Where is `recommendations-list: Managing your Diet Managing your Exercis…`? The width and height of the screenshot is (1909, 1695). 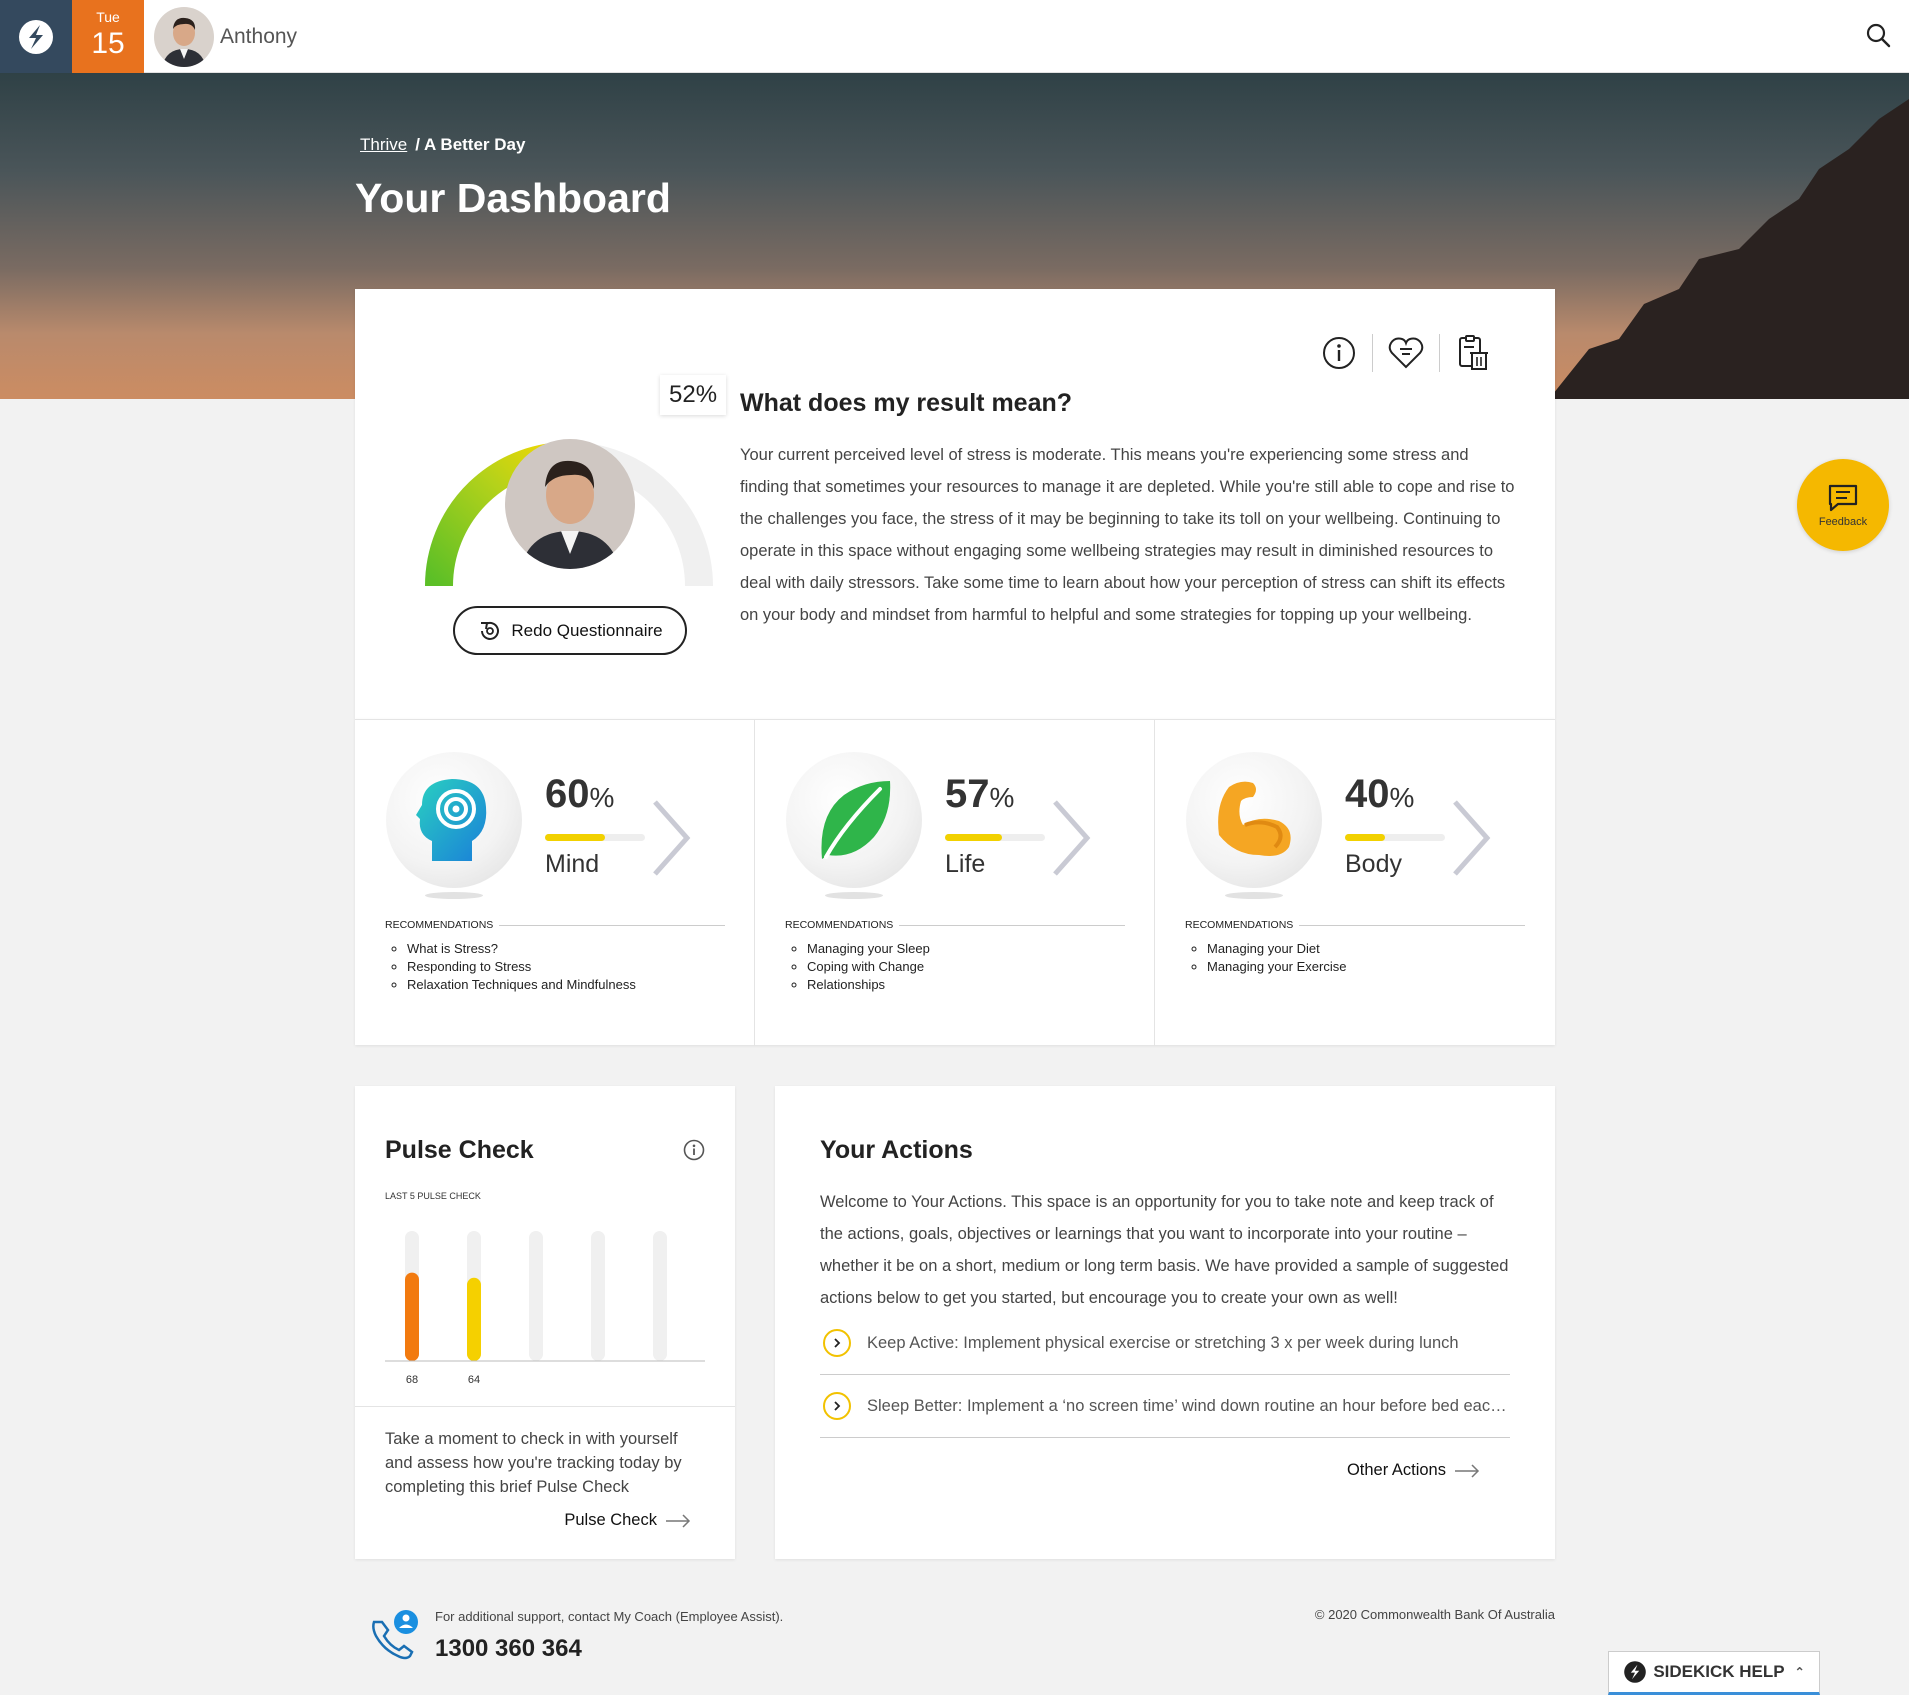
recommendations-list: Managing your Diet Managing your Exercis… is located at coordinates (1276, 958).